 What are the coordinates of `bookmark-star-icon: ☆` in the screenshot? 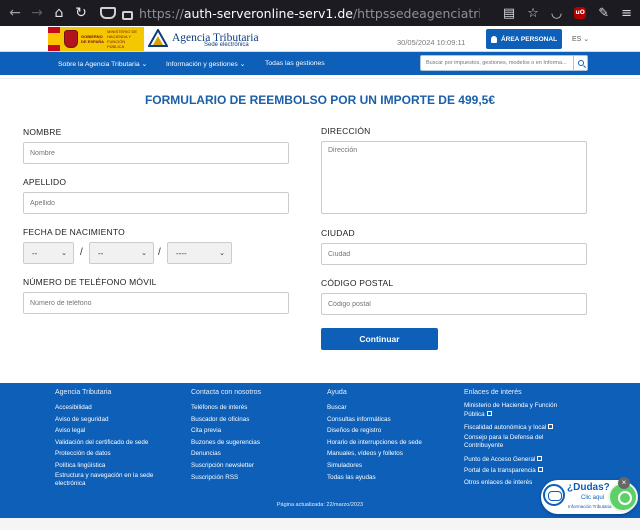 It's located at (533, 13).